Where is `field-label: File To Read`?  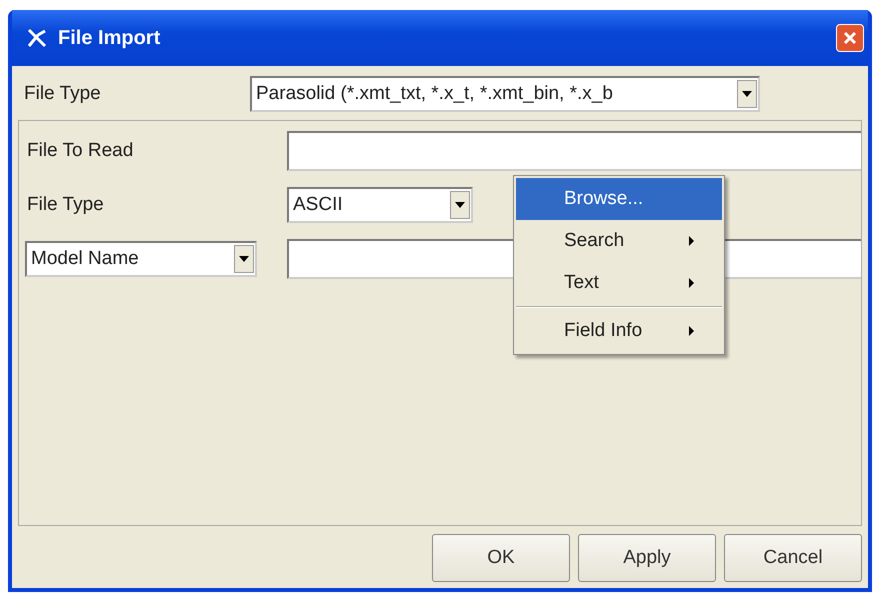
field-label: File To Read is located at coordinates (80, 150).